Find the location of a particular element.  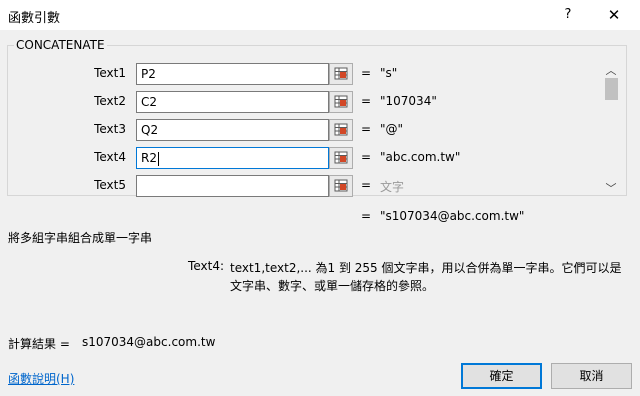

arg-label: Text4 is located at coordinates (110, 157).